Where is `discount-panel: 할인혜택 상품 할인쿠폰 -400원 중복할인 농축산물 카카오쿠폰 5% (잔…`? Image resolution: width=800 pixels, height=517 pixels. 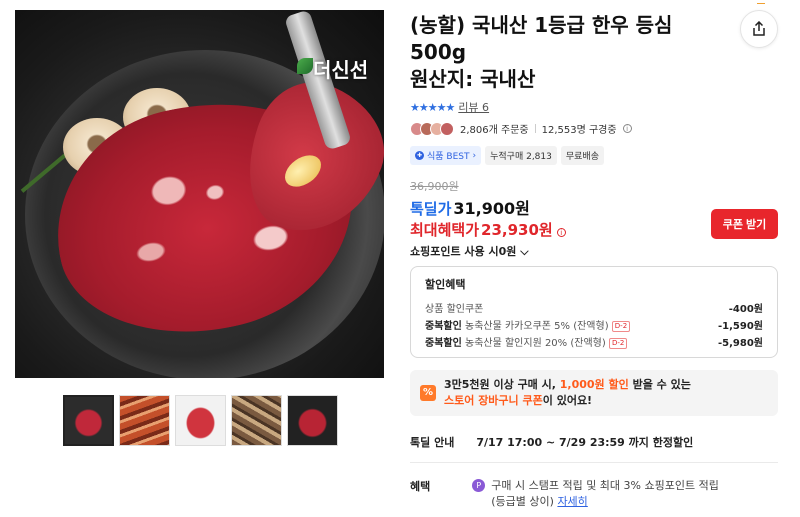 discount-panel: 할인혜택 상품 할인쿠폰 -400원 중복할인 농축산물 카카오쿠폰 5% (잔… is located at coordinates (594, 312).